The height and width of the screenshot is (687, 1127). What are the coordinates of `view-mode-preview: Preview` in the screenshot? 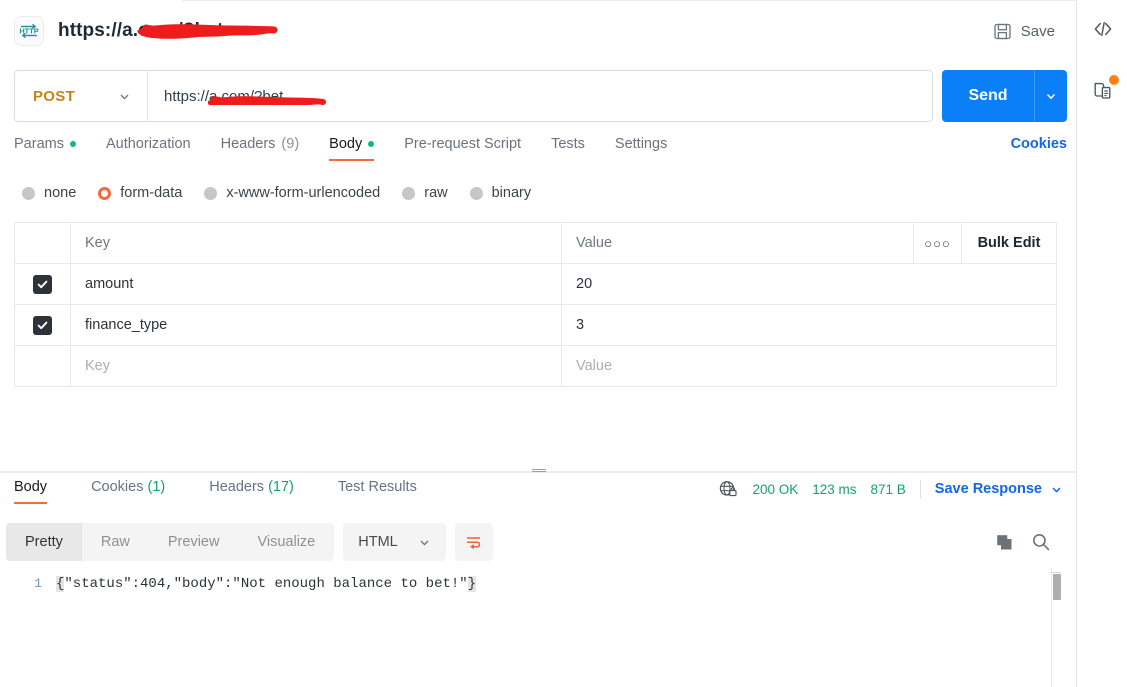 It's located at (194, 542).